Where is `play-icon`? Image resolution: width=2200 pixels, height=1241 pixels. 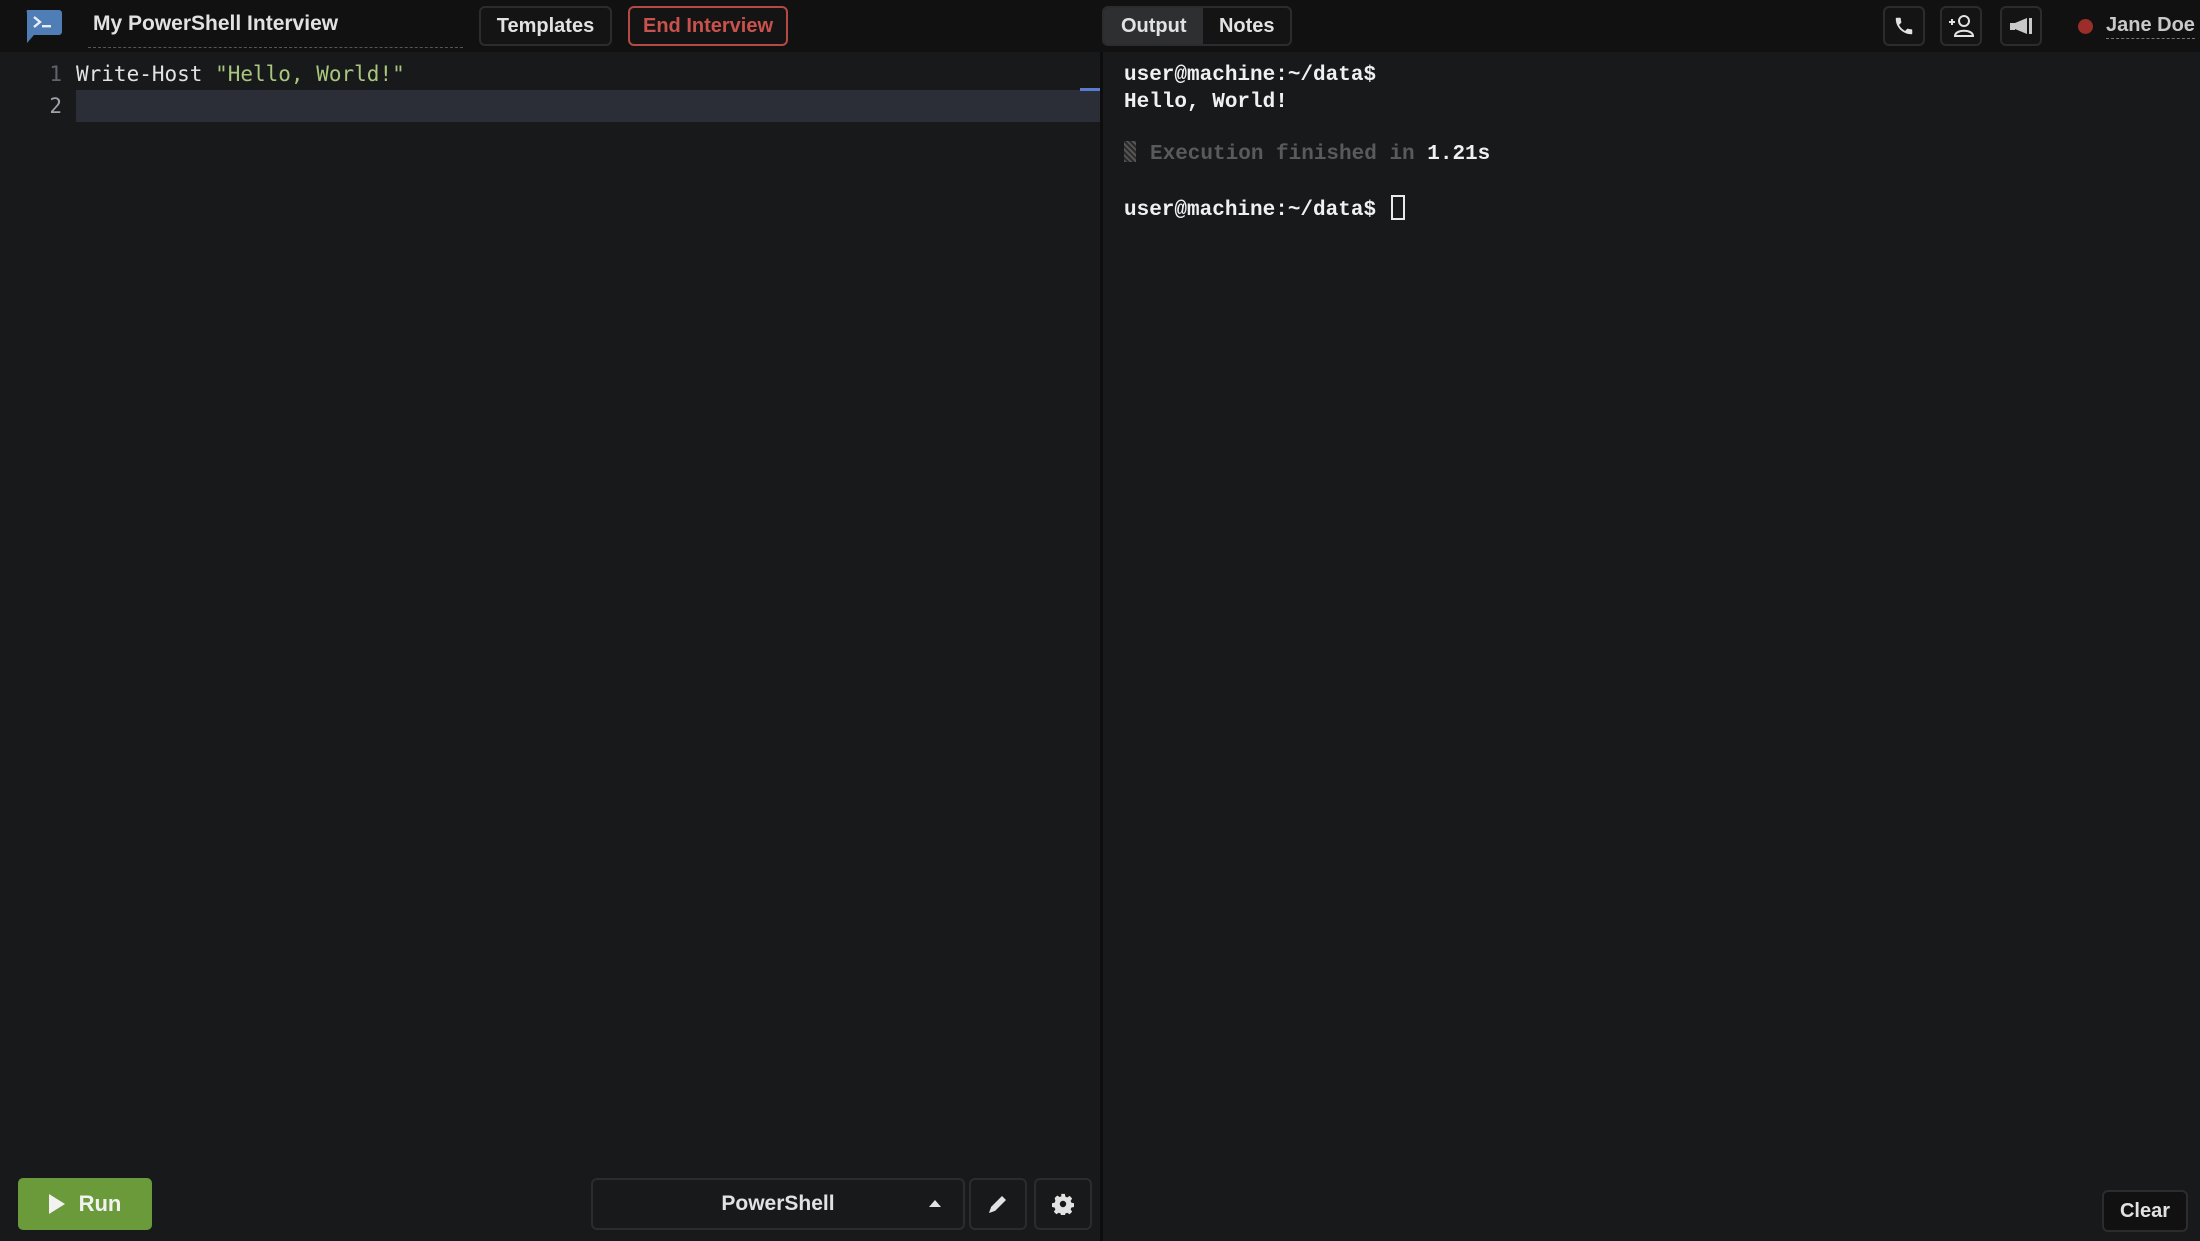 play-icon is located at coordinates (56, 1204).